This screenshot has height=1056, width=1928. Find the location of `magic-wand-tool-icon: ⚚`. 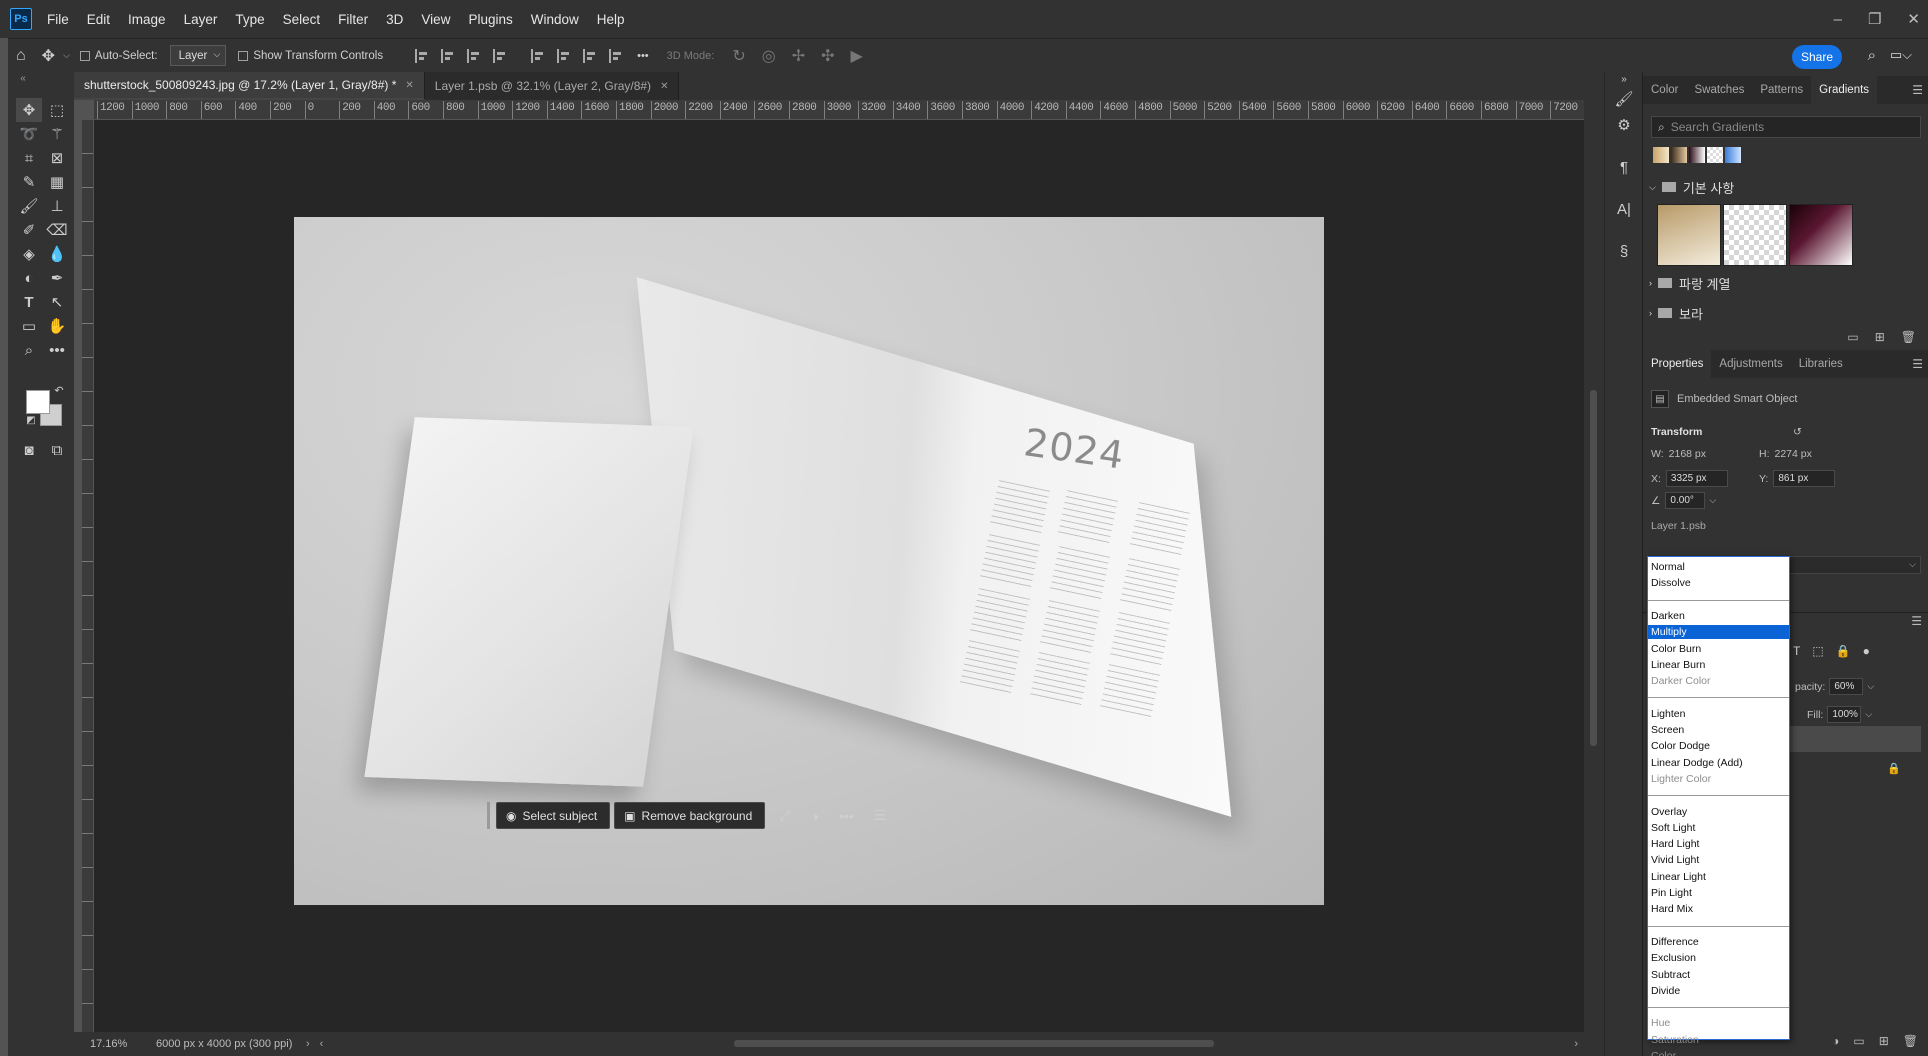

magic-wand-tool-icon: ⚚ is located at coordinates (57, 134).